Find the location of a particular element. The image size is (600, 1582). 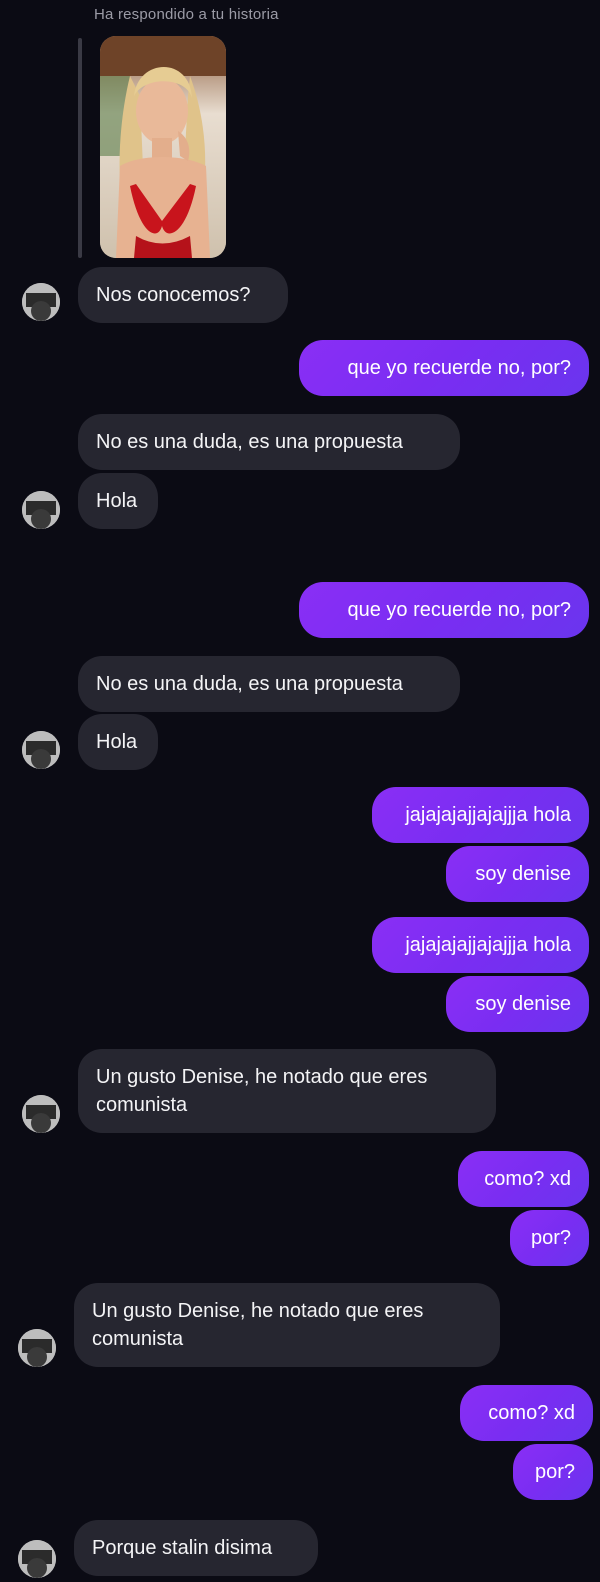

story-reply-bar is located at coordinates (80, 148).